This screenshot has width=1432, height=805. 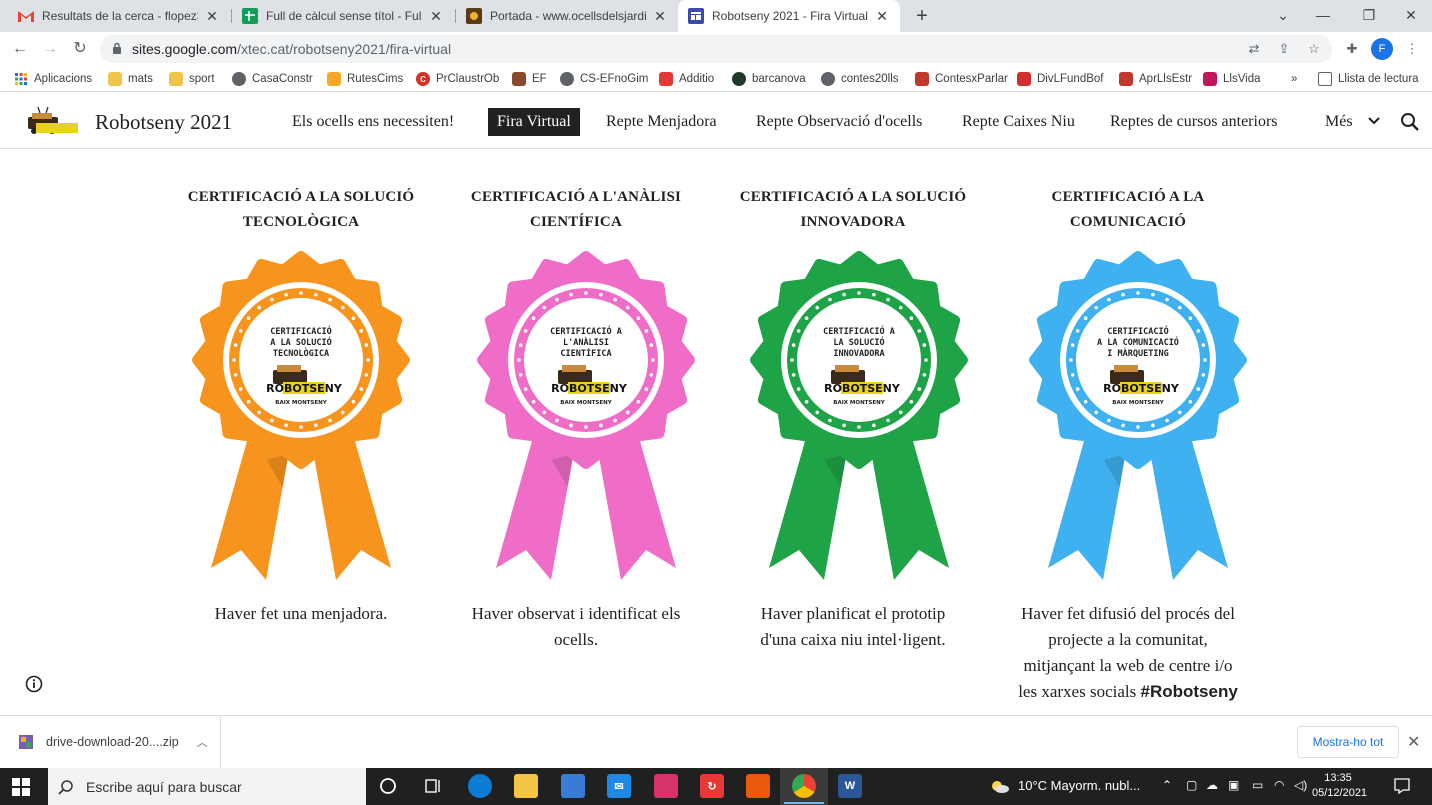 What do you see at coordinates (110, 742) in the screenshot?
I see `download-item: drive-download-20....zip ︿` at bounding box center [110, 742].